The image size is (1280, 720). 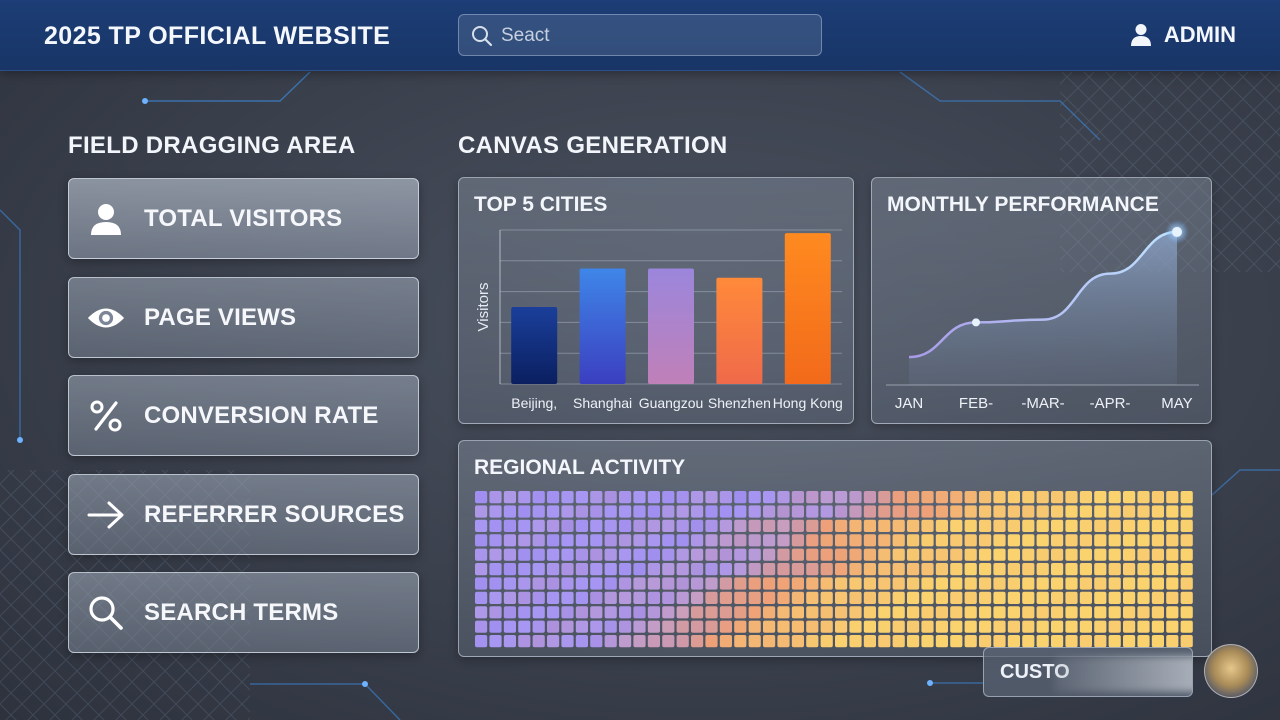 What do you see at coordinates (106, 515) in the screenshot?
I see `arrow-right-icon` at bounding box center [106, 515].